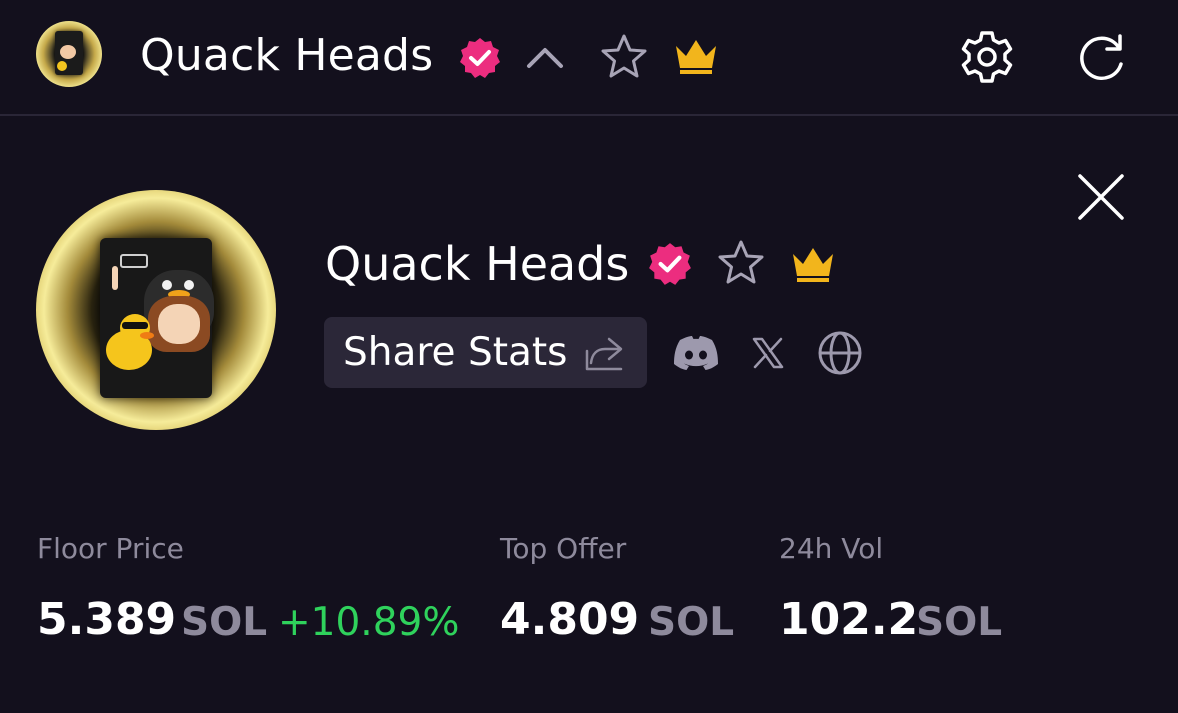  What do you see at coordinates (62, 66) in the screenshot?
I see `avatar-duck-art` at bounding box center [62, 66].